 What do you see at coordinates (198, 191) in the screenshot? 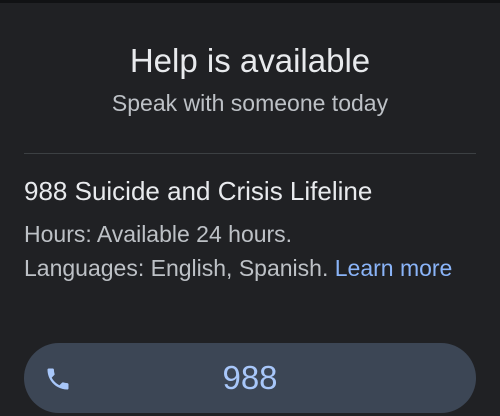
I see `lifeline-name: 988 Suicide and Crisis Lifeline` at bounding box center [198, 191].